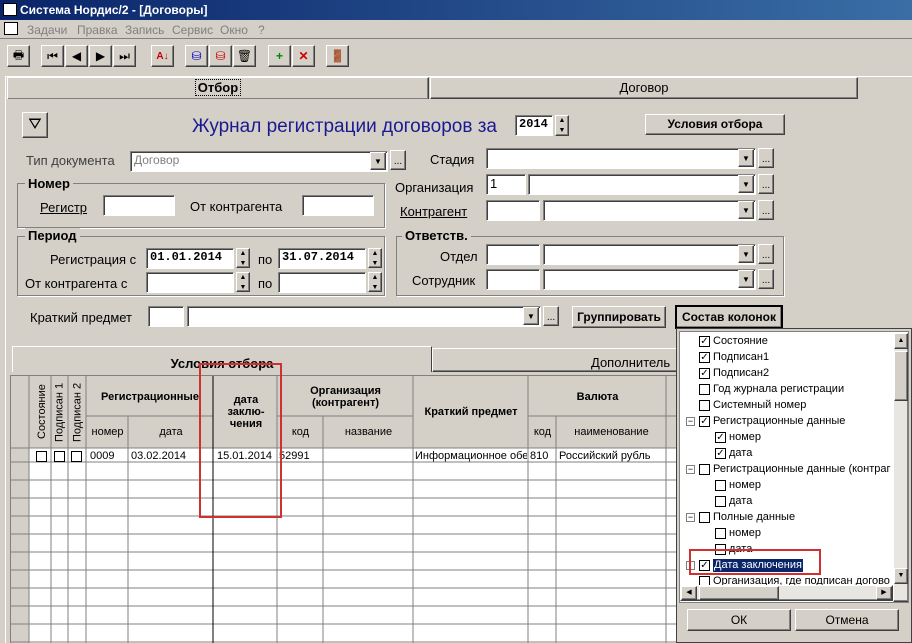 The height and width of the screenshot is (643, 912). Describe the element at coordinates (649, 279) in the screenshot. I see `employee-name-field` at that location.